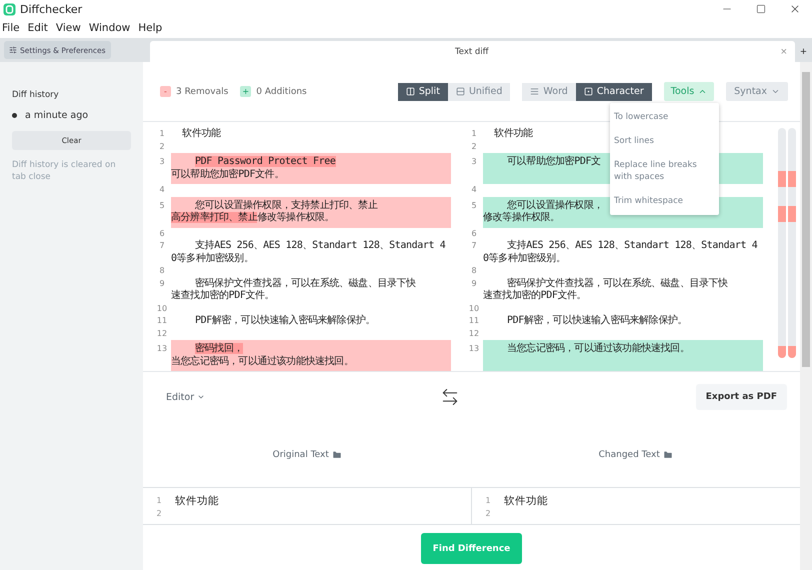 This screenshot has width=812, height=570. What do you see at coordinates (13, 50) in the screenshot?
I see `sliders-icon` at bounding box center [13, 50].